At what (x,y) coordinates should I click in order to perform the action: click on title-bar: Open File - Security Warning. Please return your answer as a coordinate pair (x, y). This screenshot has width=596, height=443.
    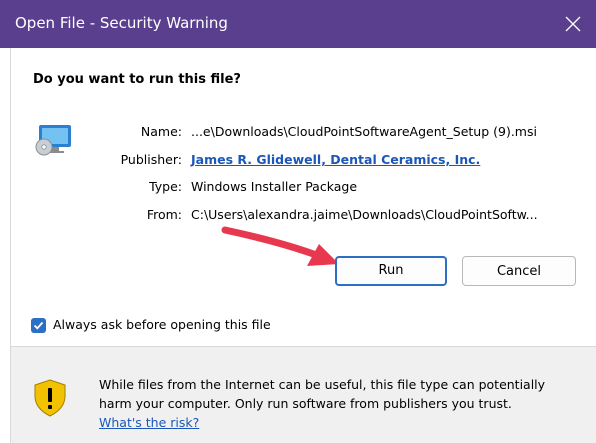
    Looking at the image, I should click on (298, 24).